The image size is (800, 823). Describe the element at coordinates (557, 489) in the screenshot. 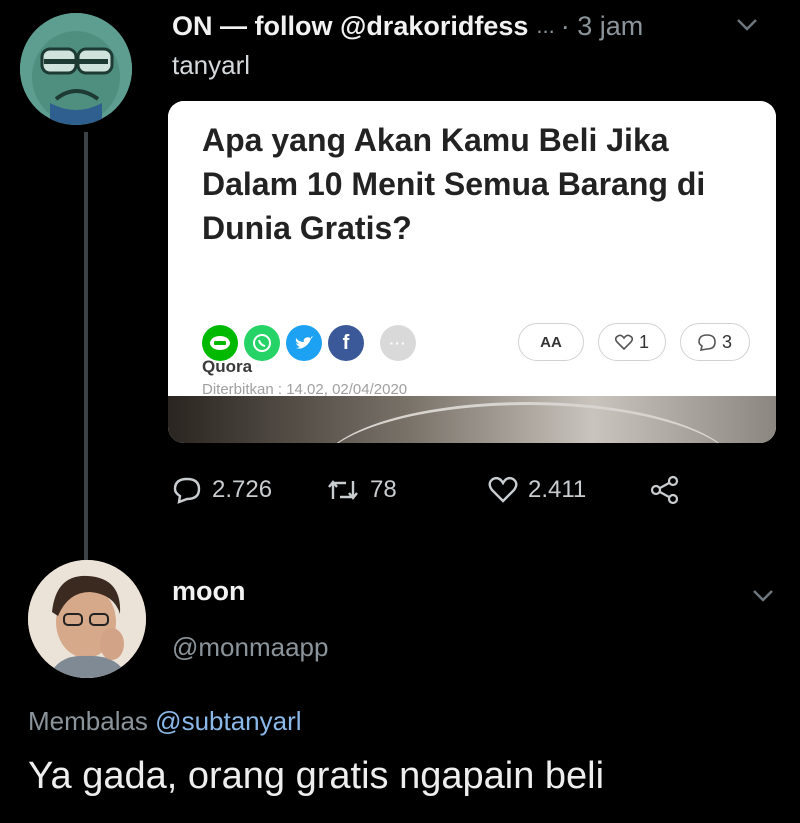

I see `like-count: 2.411` at that location.